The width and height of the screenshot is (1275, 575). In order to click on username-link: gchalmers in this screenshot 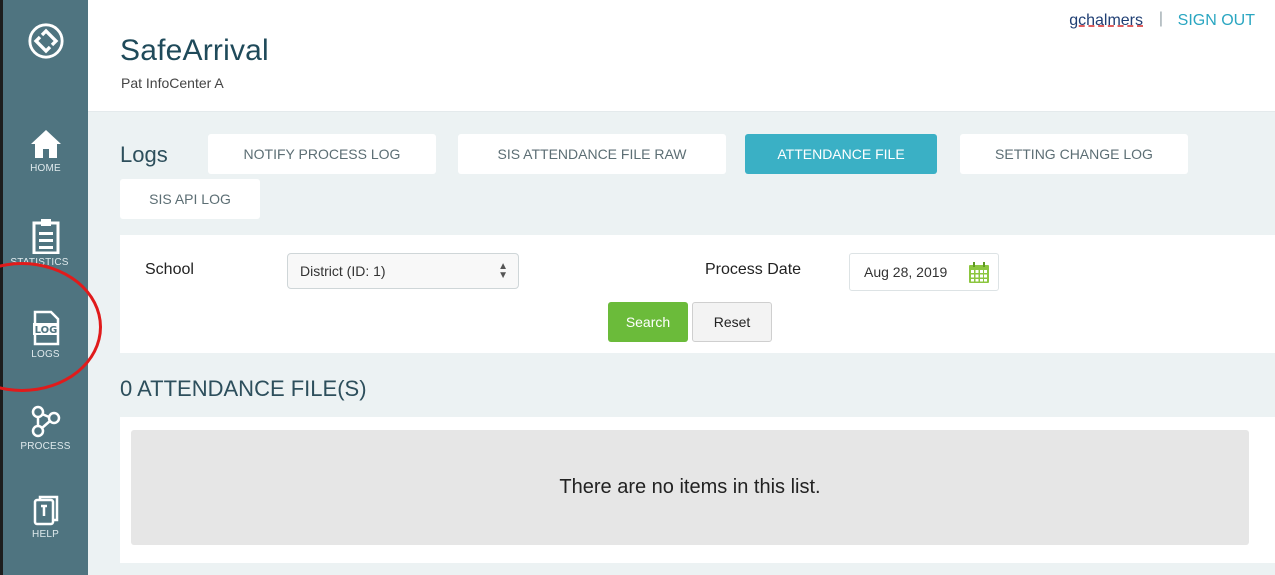, I will do `click(1106, 21)`.